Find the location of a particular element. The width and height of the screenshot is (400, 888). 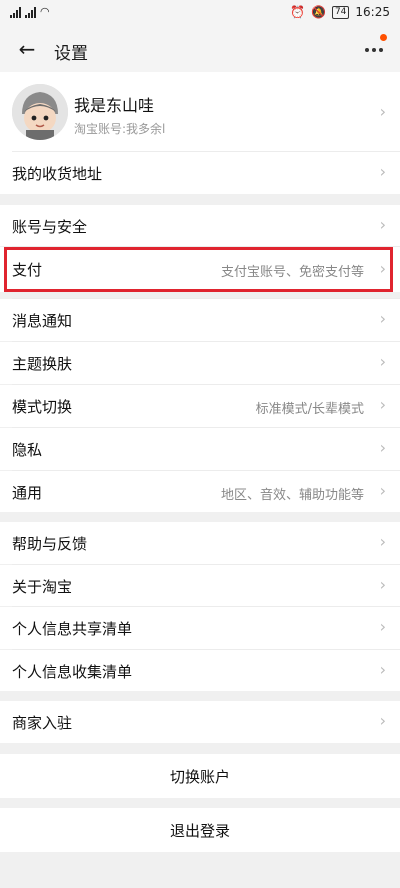

more-options-icon is located at coordinates (374, 50).